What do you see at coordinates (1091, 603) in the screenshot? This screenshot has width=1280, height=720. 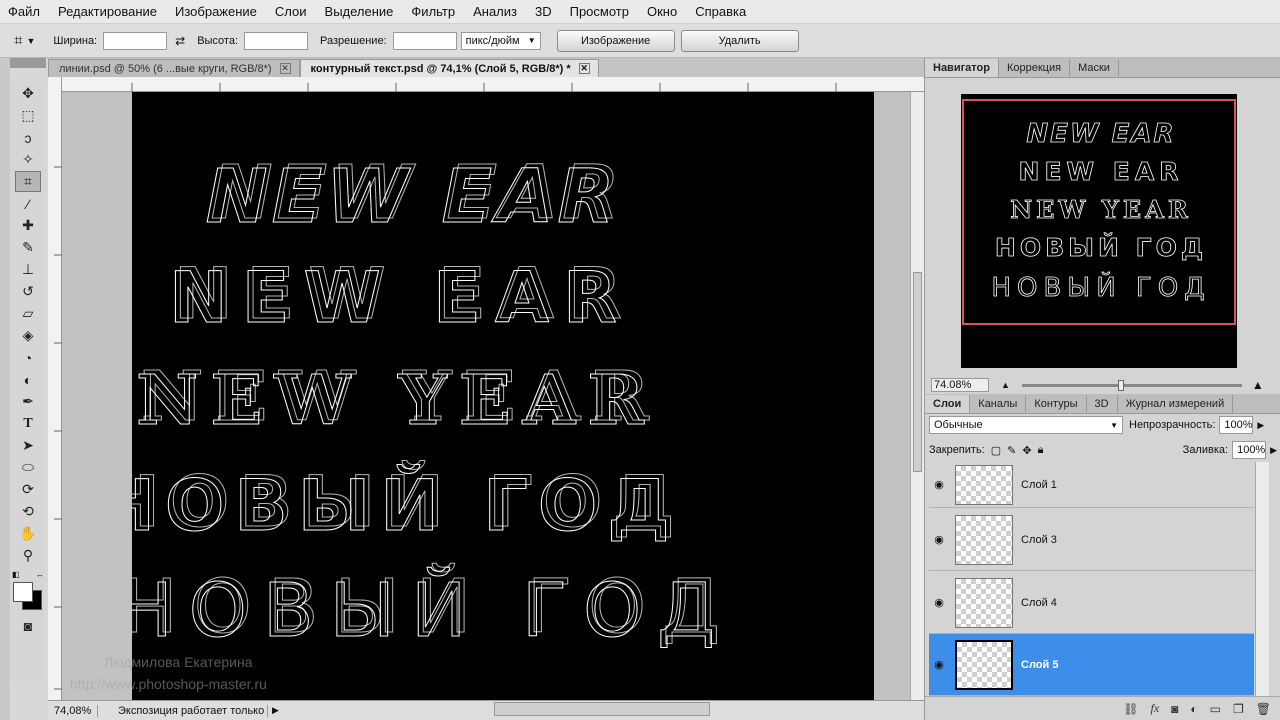 I see `layer-row: ◉ Слой 4` at bounding box center [1091, 603].